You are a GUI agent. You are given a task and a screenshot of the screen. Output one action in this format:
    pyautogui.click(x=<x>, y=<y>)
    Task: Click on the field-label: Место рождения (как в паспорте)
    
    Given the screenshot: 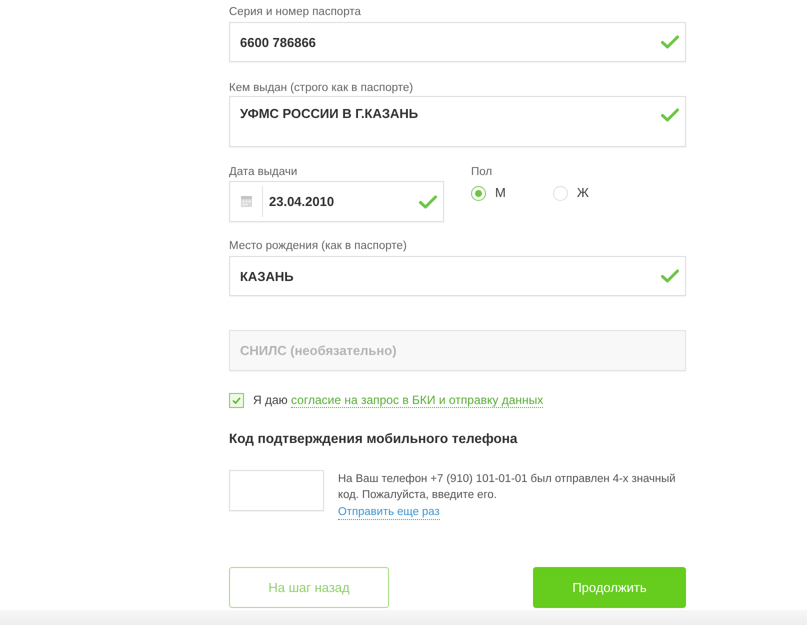 What is the action you would take?
    pyautogui.click(x=318, y=246)
    